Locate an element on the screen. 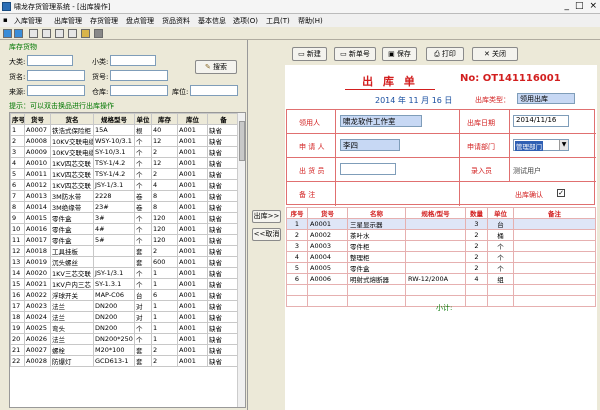 Image resolution: width=600 pixels, height=410 pixels. warehouse-input is located at coordinates (139, 90).